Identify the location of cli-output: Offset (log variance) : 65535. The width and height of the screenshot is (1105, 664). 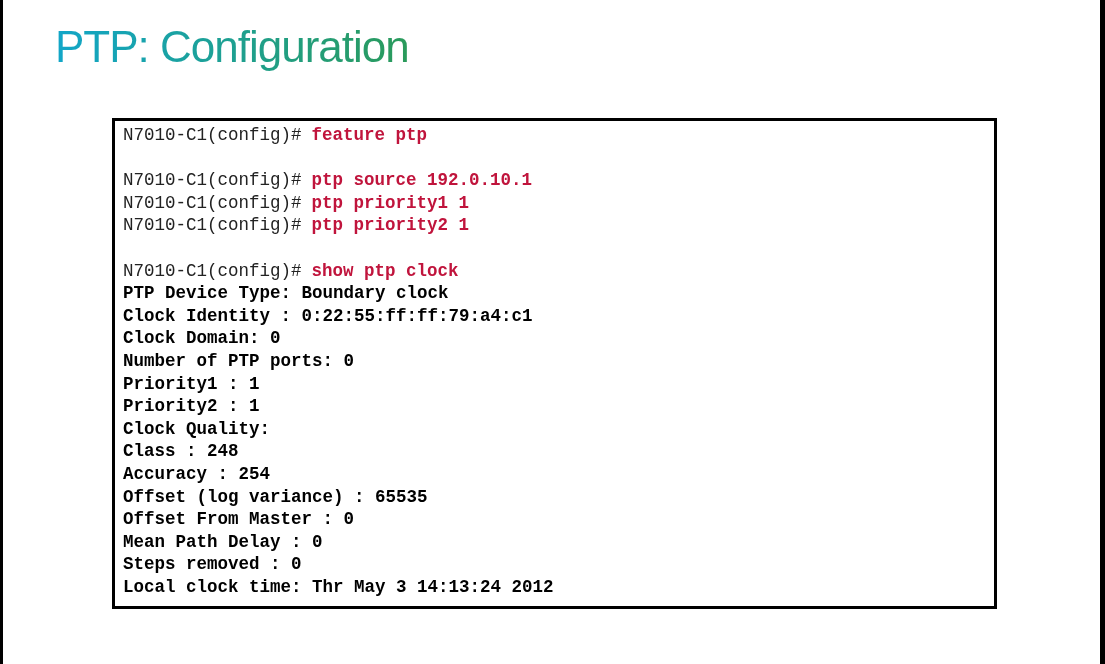
(275, 496).